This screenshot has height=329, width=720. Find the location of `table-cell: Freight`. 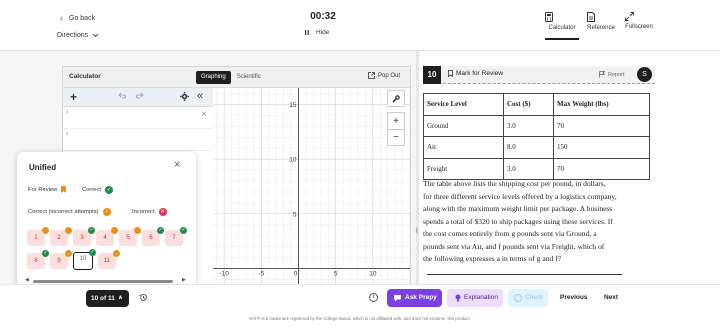

table-cell: Freight is located at coordinates (463, 168).